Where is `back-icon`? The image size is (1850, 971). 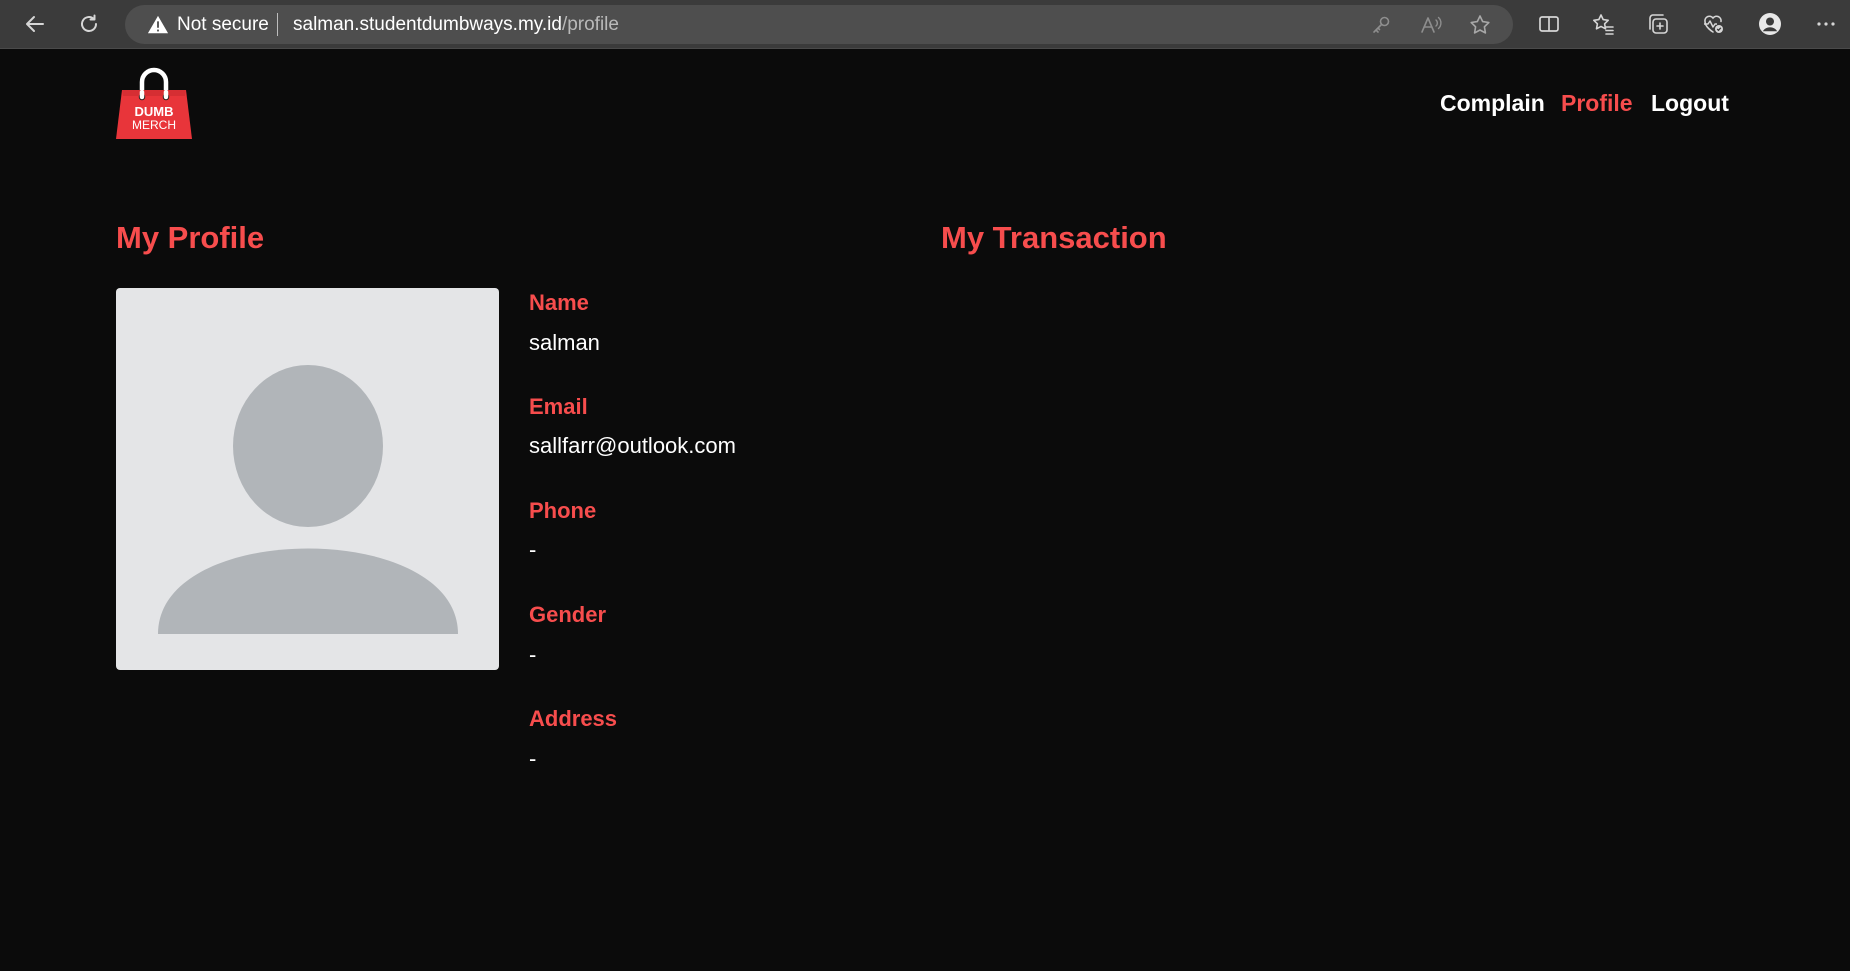 back-icon is located at coordinates (35, 24).